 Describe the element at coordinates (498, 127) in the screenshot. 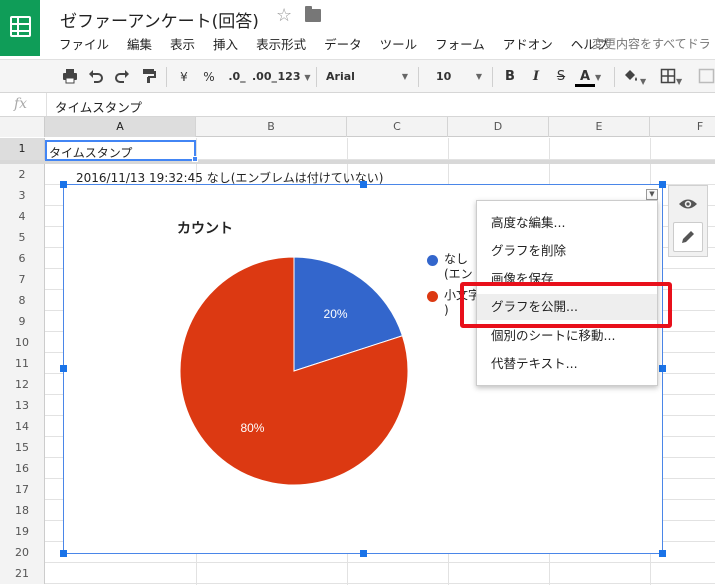

I see `column-header-d: D` at that location.